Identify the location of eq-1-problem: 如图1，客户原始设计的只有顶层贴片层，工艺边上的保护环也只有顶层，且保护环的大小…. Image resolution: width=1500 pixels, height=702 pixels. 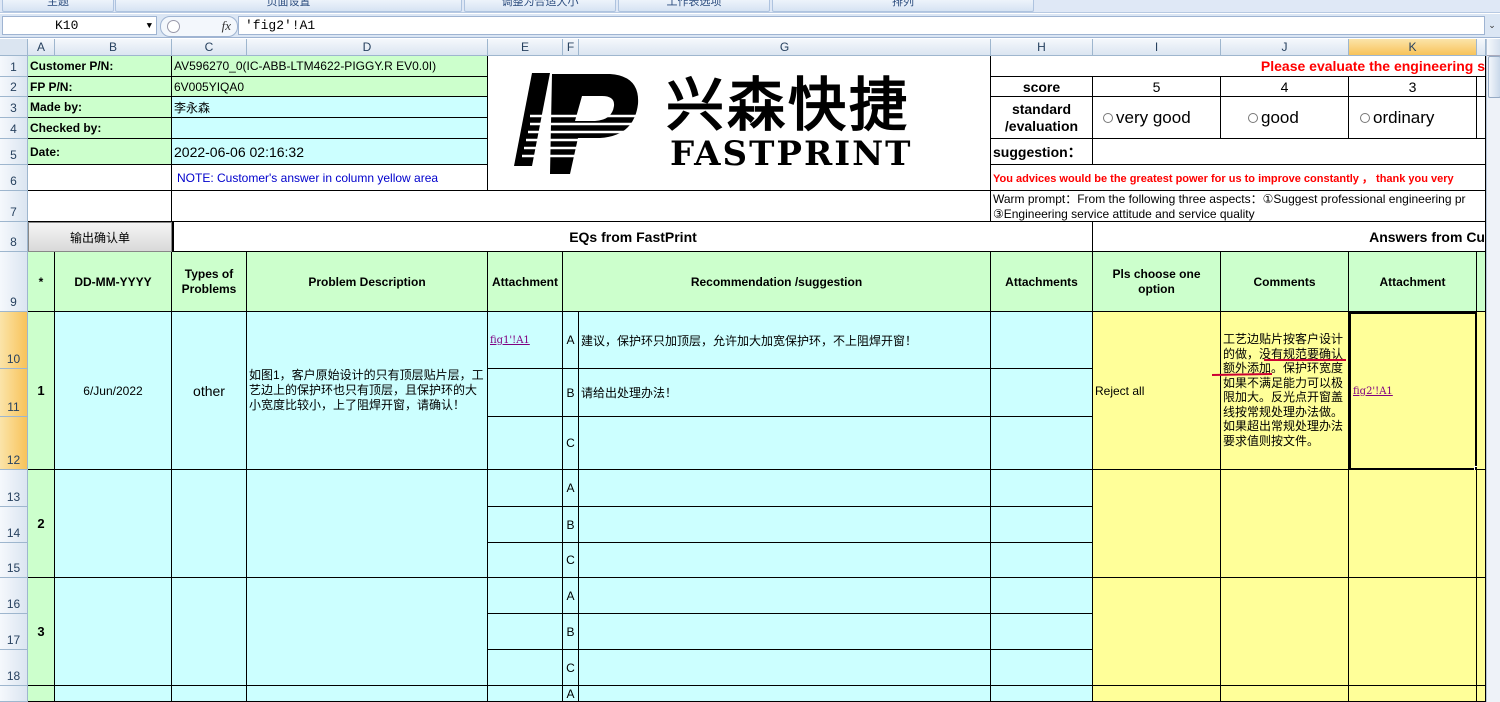
(367, 391).